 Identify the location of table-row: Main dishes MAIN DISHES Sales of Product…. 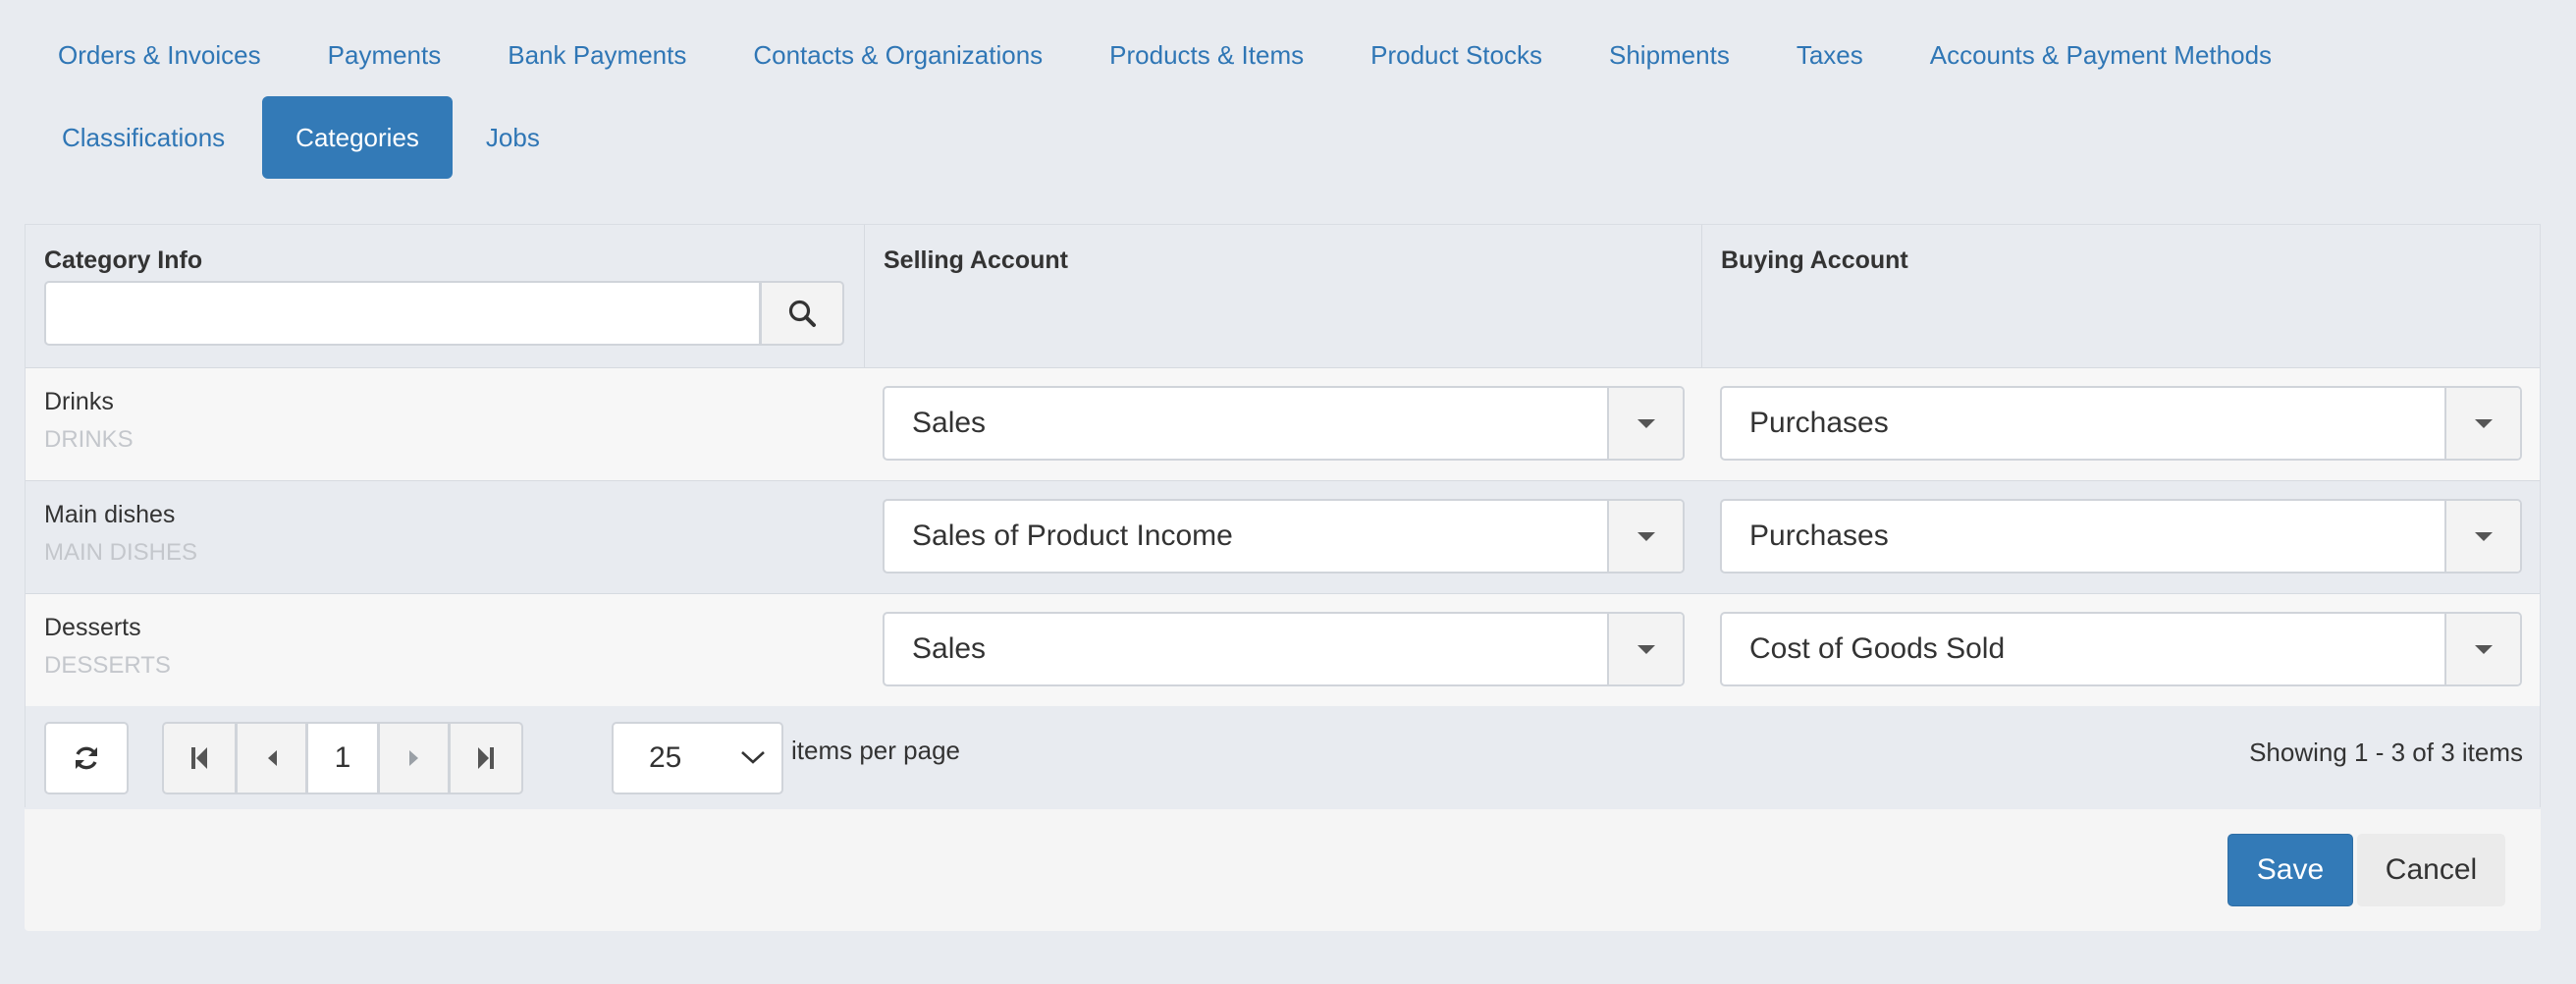
(1283, 537).